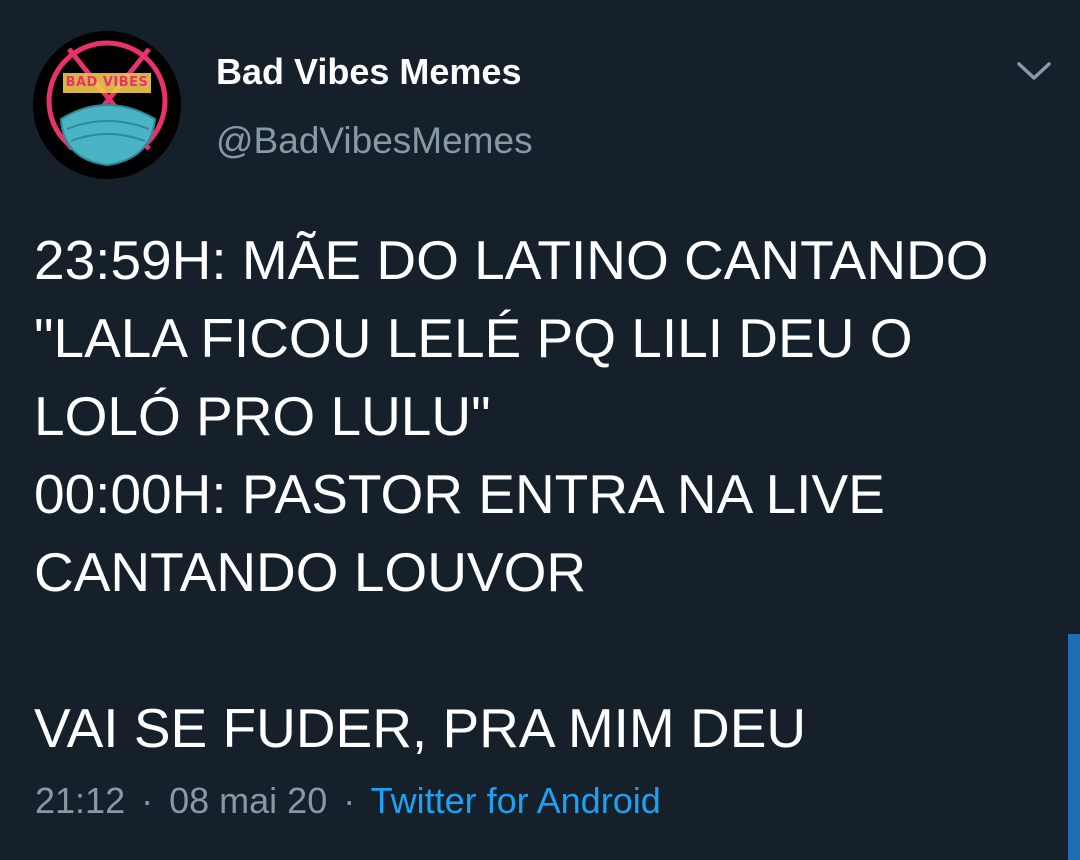  I want to click on tweet-source-link: Twitter for Android, so click(516, 800).